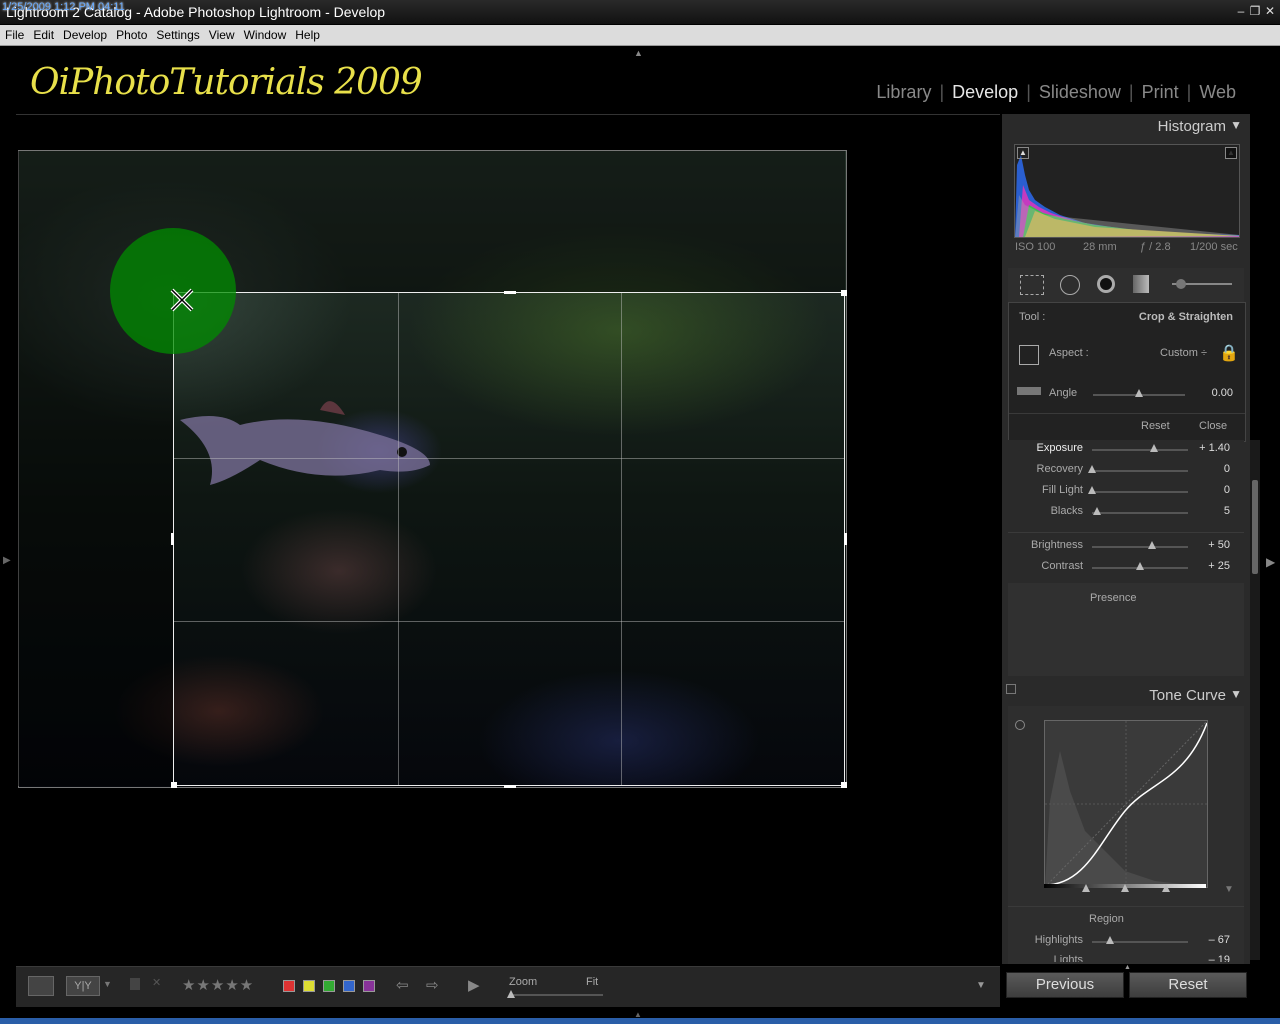 The image size is (1280, 1024). I want to click on module-slideshow: Slideshow, so click(1080, 92).